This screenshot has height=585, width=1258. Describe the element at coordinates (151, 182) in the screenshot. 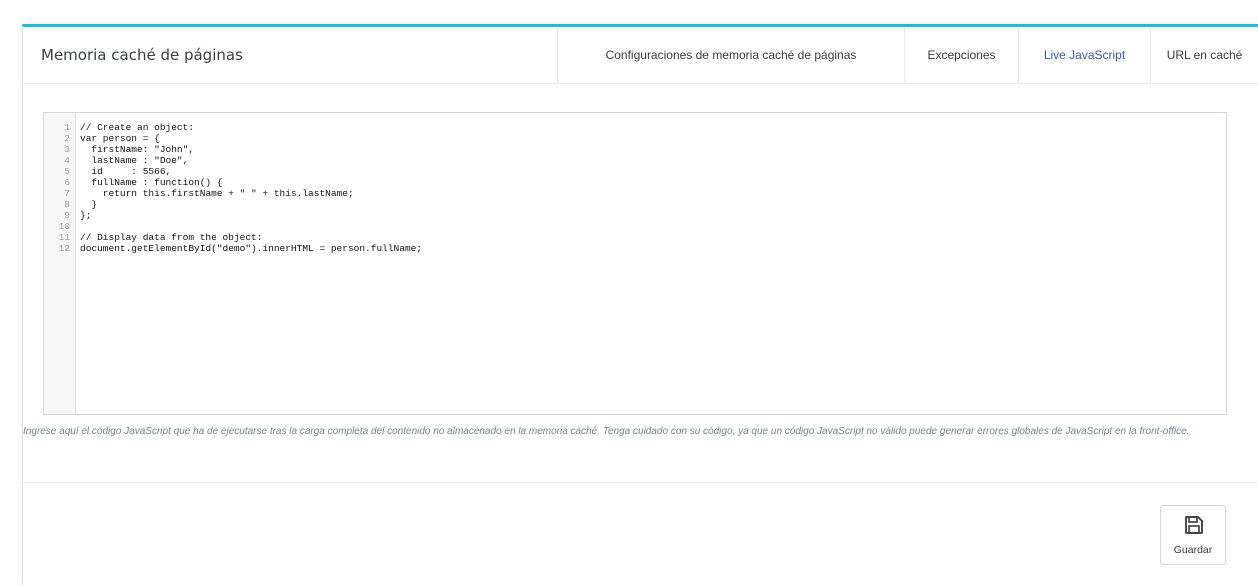

I see `code-text: fullName : function() {` at that location.